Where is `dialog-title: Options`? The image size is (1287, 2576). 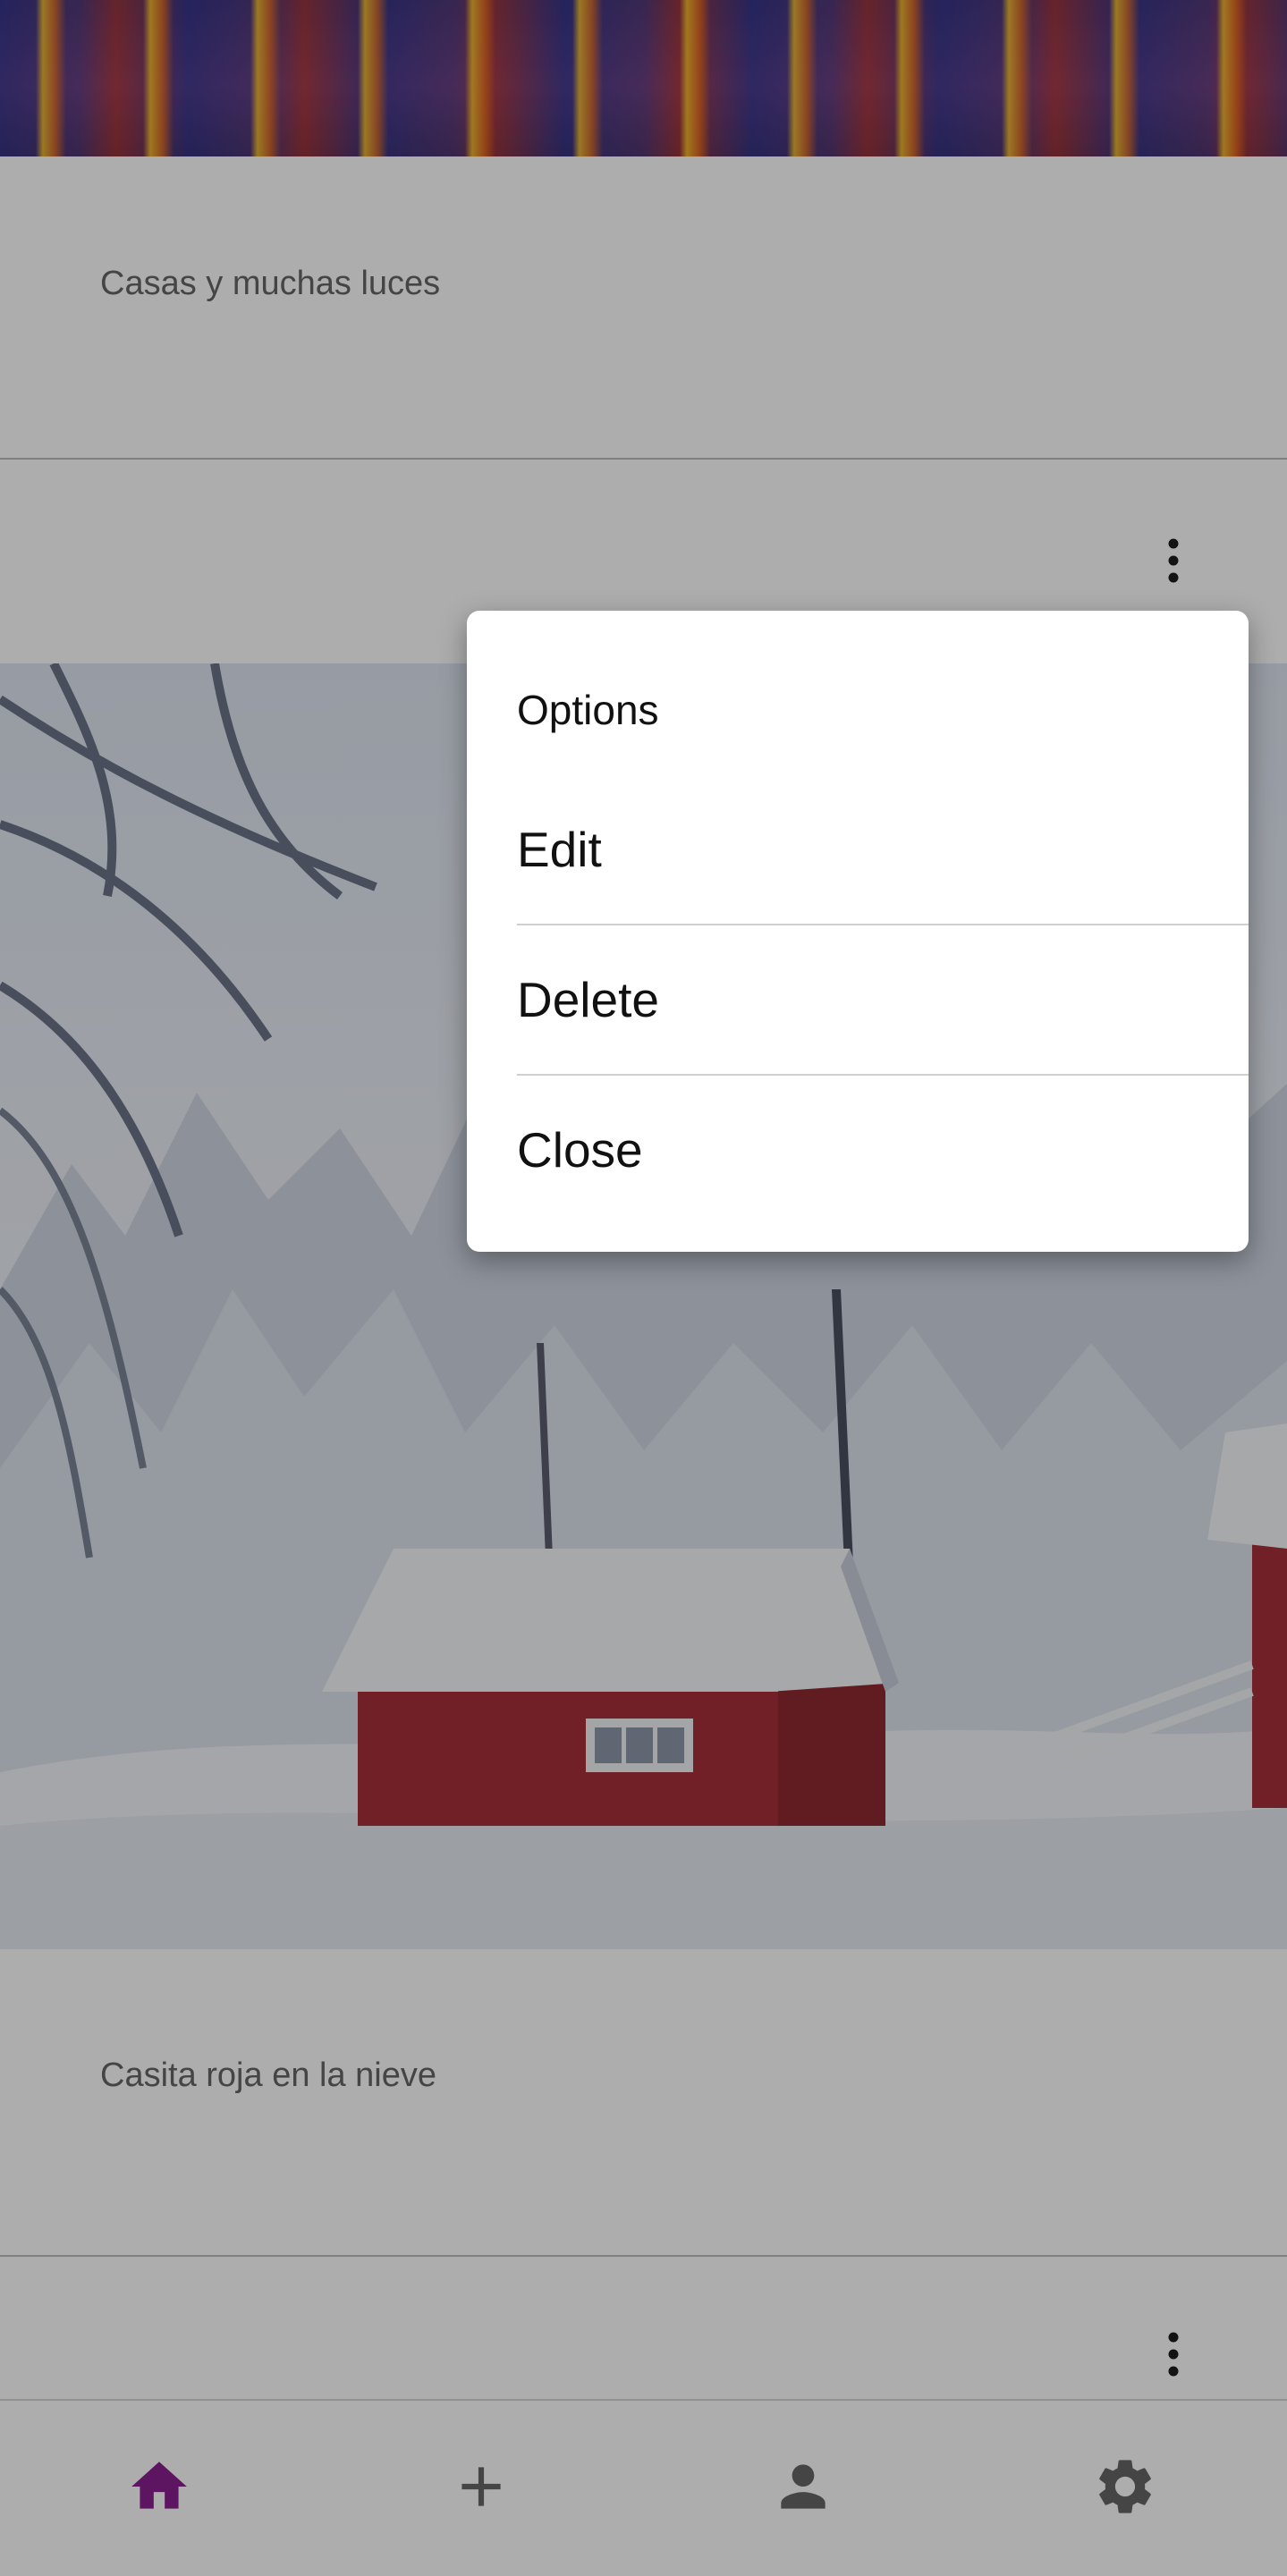 dialog-title: Options is located at coordinates (588, 710).